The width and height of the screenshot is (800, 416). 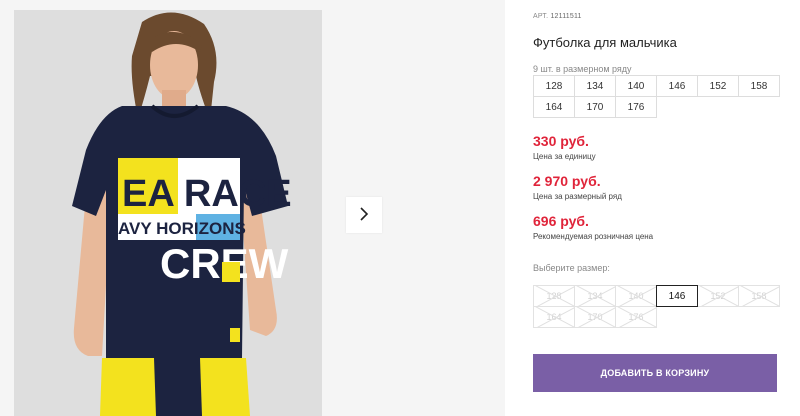 I want to click on size-row-cell: 176, so click(x=636, y=107).